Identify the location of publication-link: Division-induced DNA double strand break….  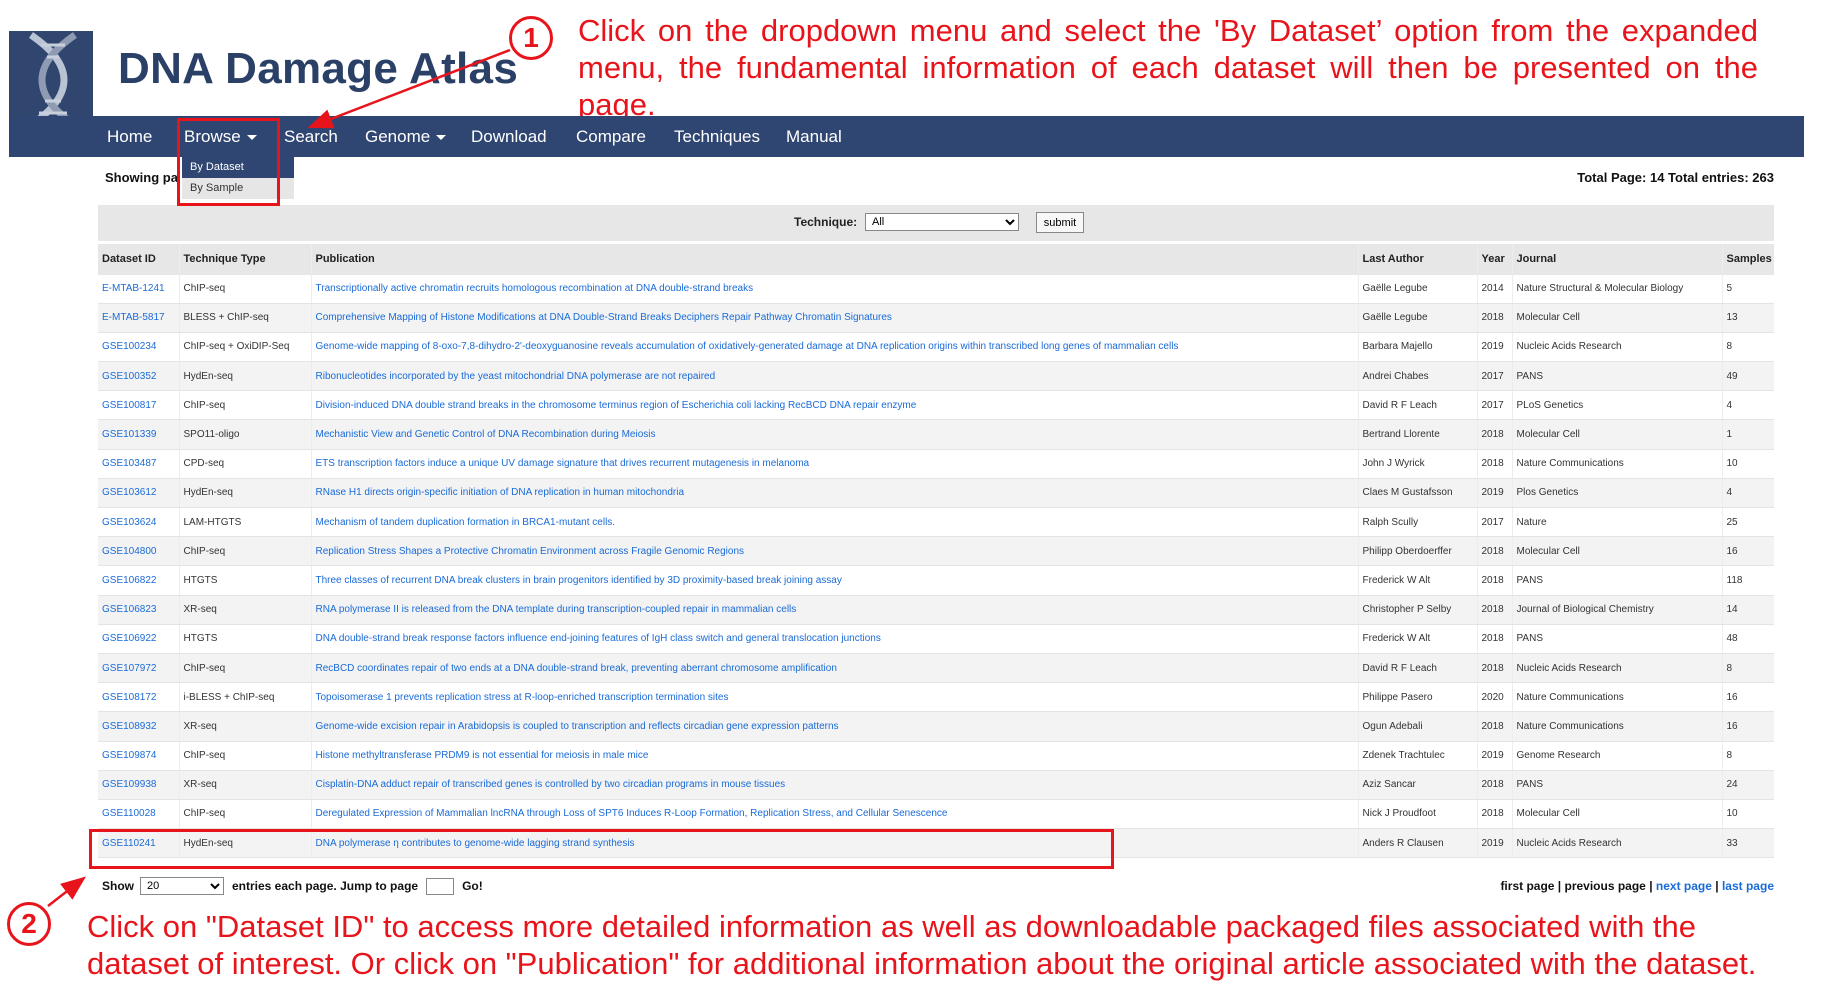
(616, 405).